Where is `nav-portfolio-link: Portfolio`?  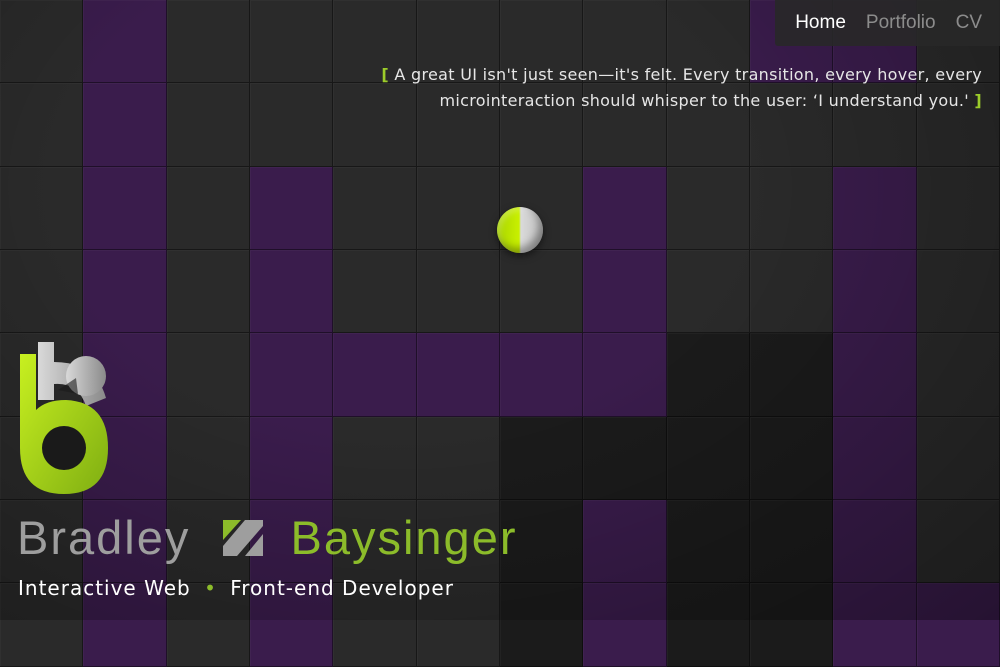 nav-portfolio-link: Portfolio is located at coordinates (901, 23).